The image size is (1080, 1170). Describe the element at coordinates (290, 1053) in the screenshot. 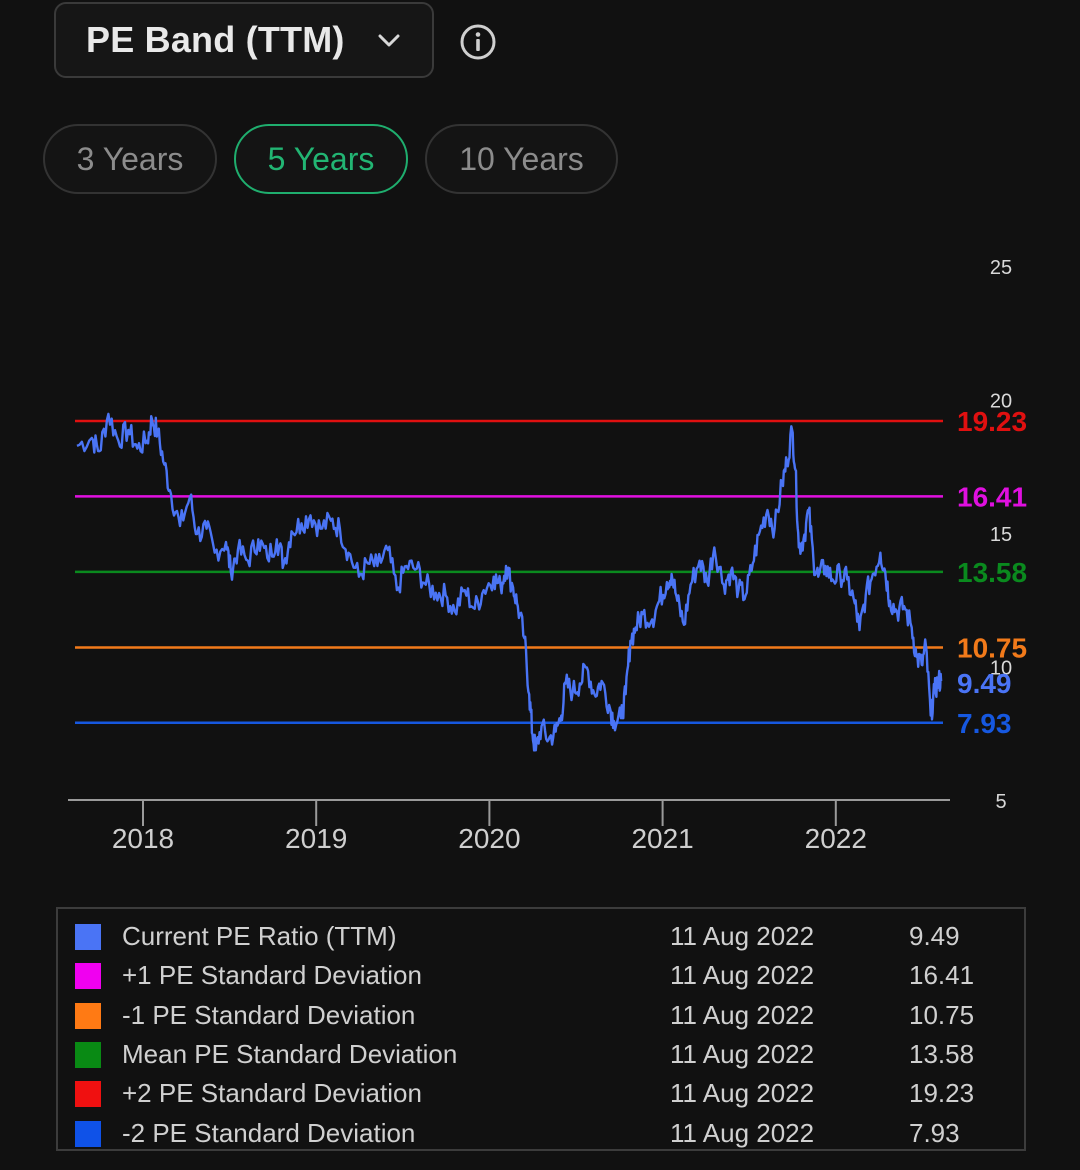

I see `legend-series-name: Mean PE Standard Deviation` at that location.